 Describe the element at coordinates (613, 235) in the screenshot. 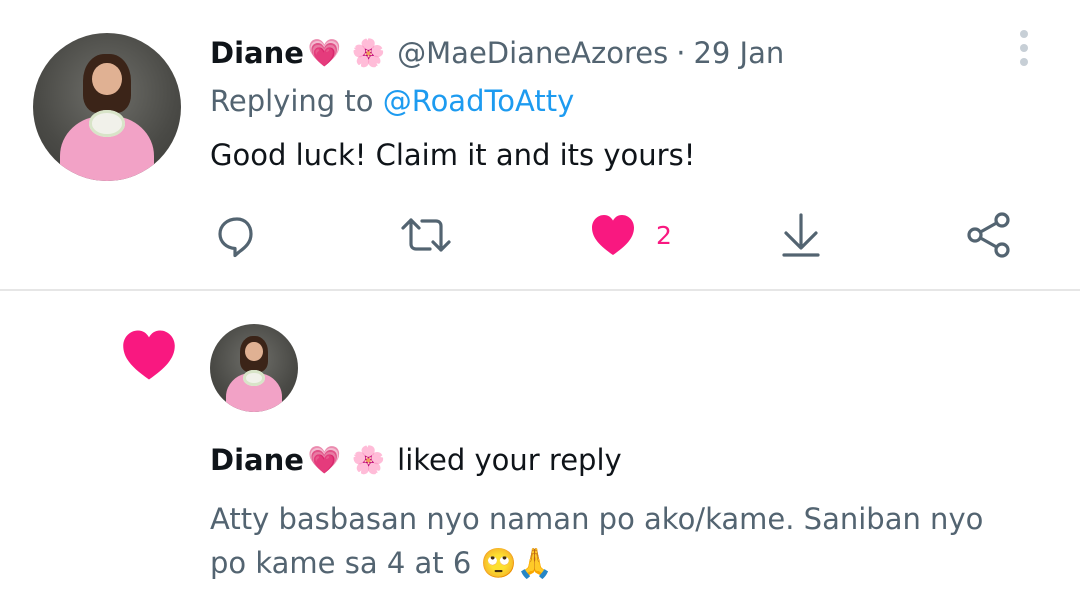

I see `like-icon` at that location.